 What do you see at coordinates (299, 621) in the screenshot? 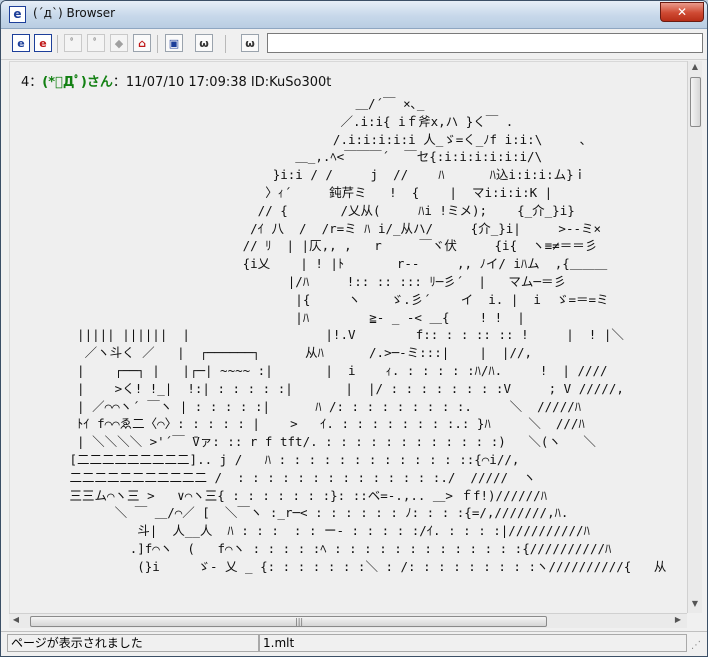
I see `scroll-grip-icon: |||` at bounding box center [299, 621].